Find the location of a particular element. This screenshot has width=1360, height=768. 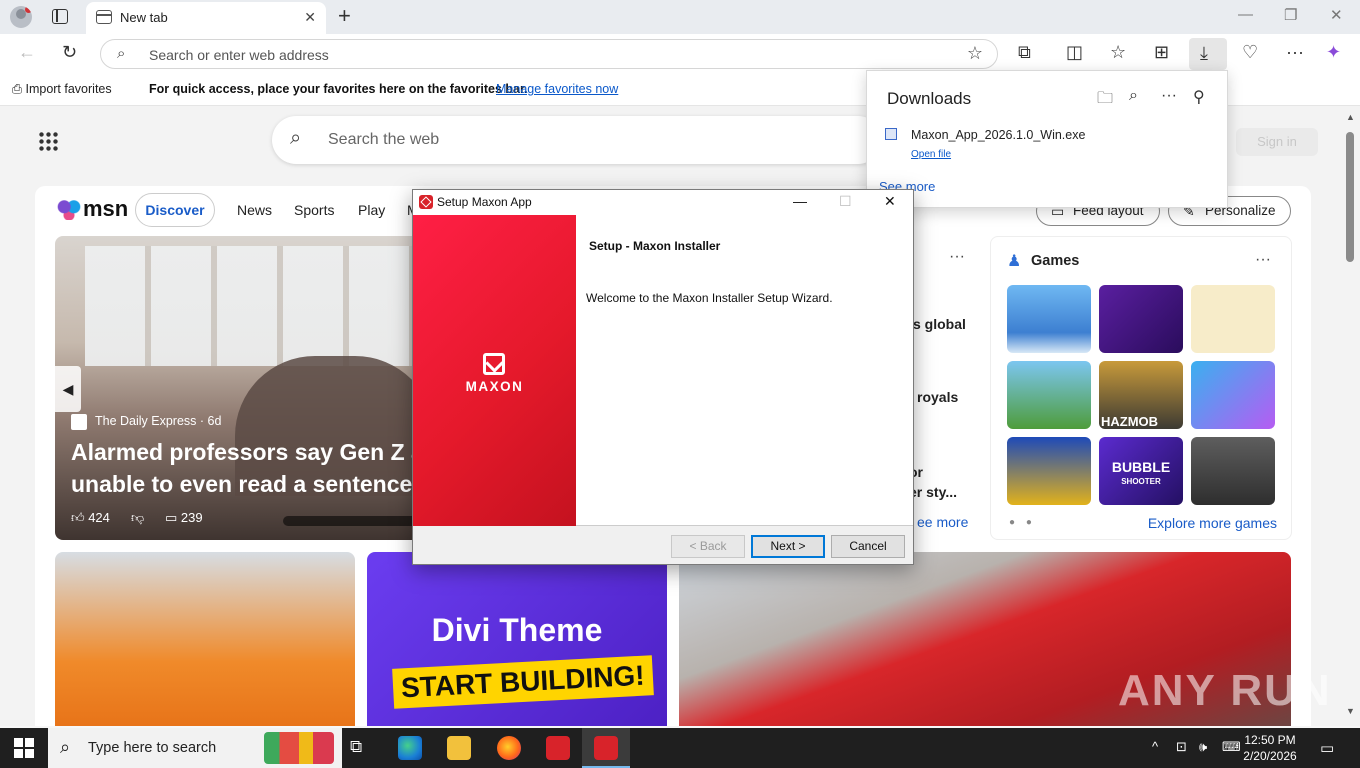

like-count: 424 is located at coordinates (99, 517).